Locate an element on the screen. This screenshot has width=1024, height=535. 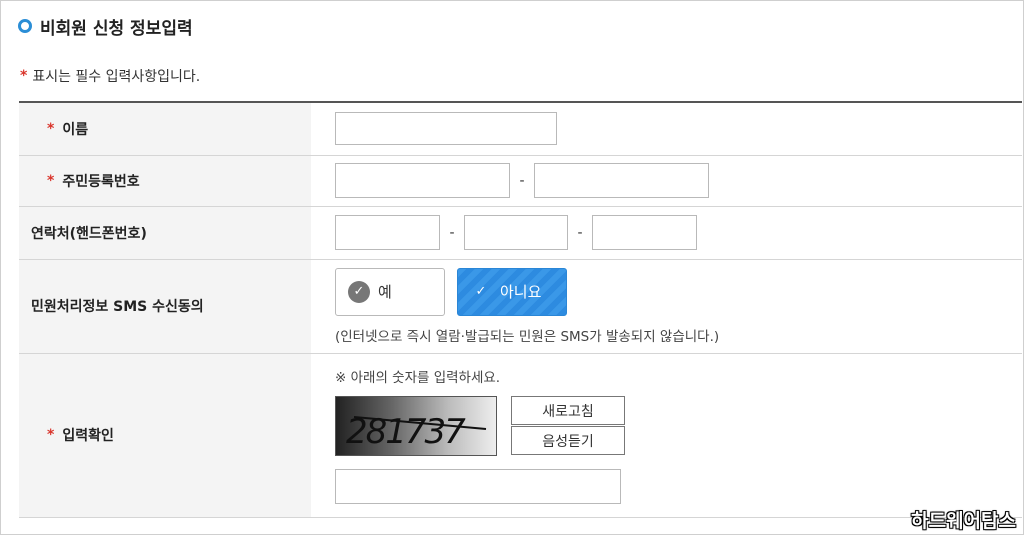
label-sms-consent: 민원처리정보 SMS 수신동의 is located at coordinates (117, 307).